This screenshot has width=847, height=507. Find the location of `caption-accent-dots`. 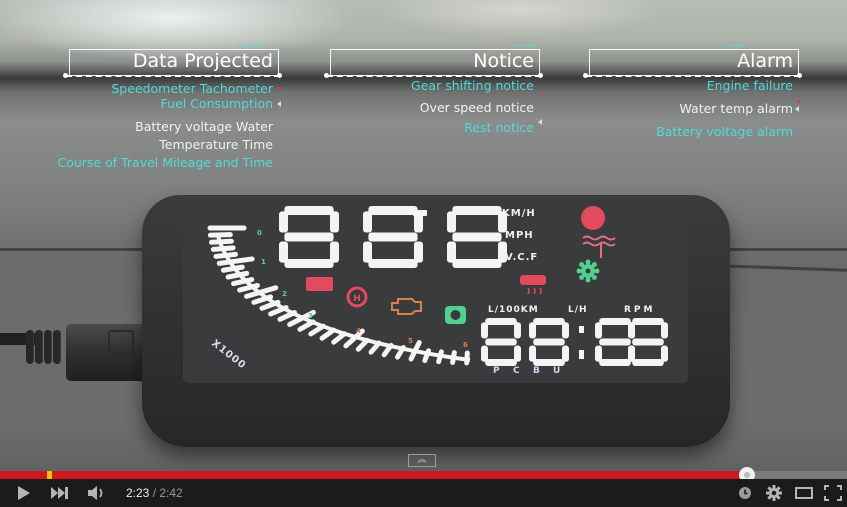

caption-accent-dots is located at coordinates (735, 46).